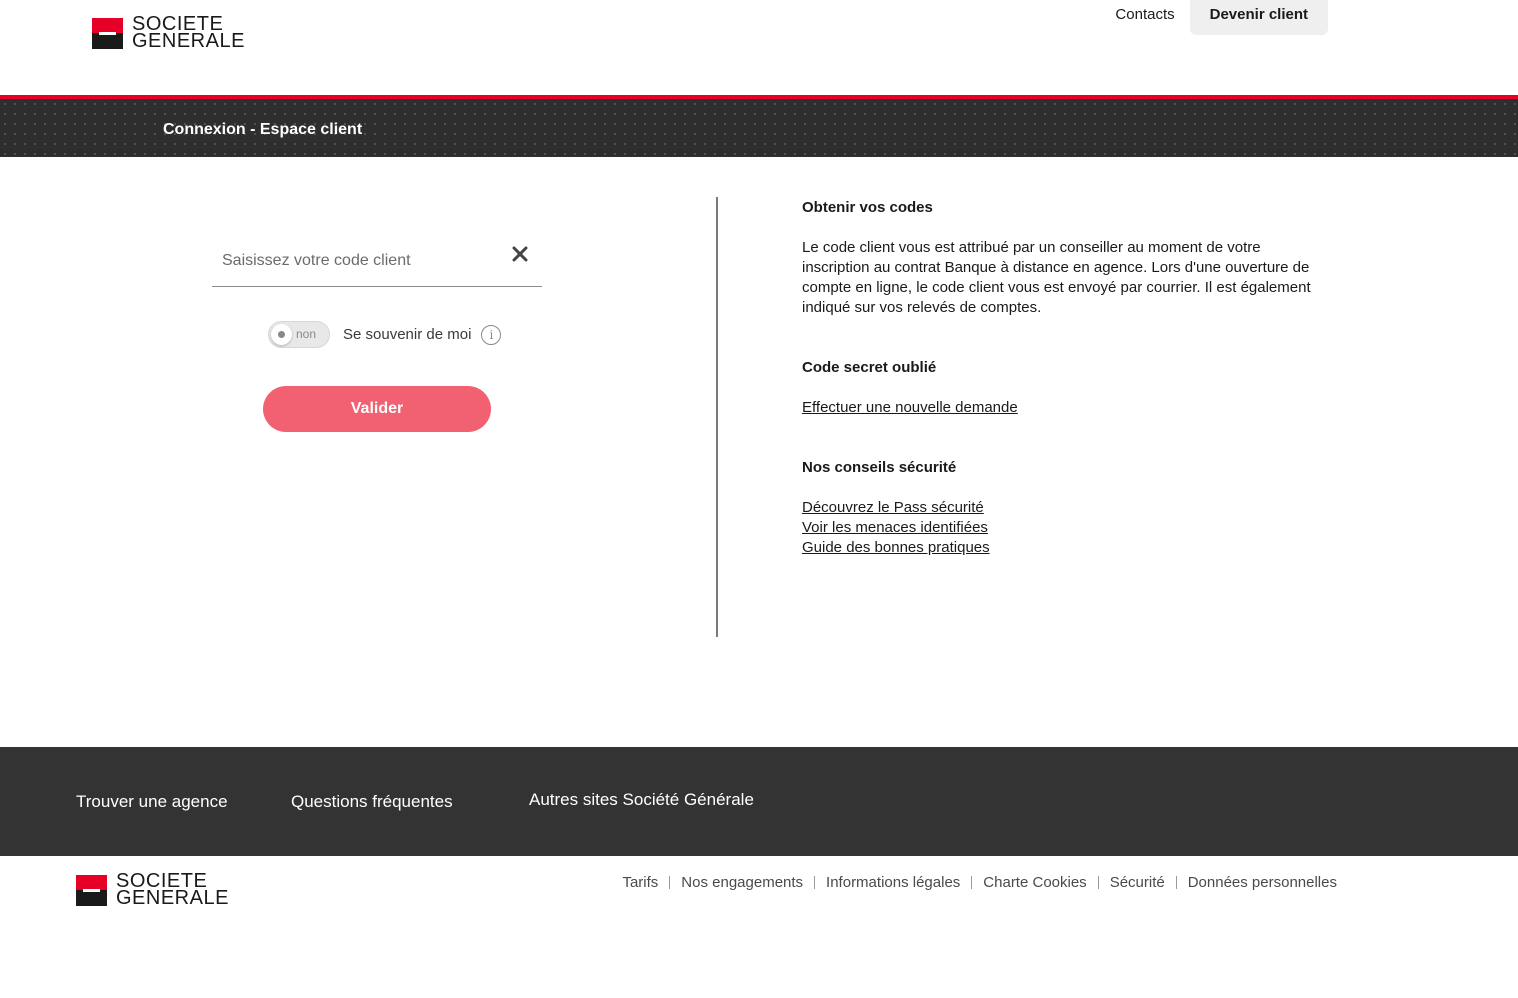 The width and height of the screenshot is (1518, 998). What do you see at coordinates (372, 802) in the screenshot?
I see `questions-frequentes-link: Questions fréquentes` at bounding box center [372, 802].